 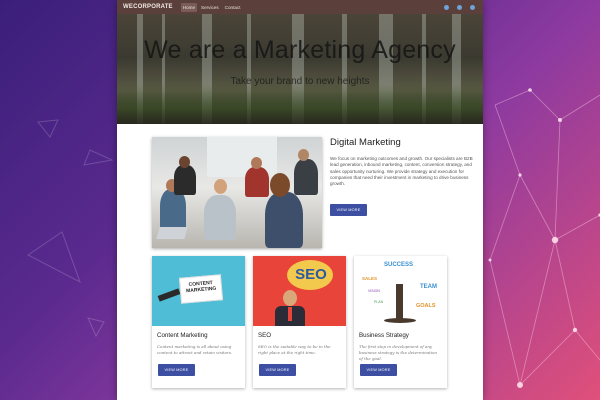 What do you see at coordinates (300, 50) in the screenshot?
I see `hero-title: We are a Marketing Agency` at bounding box center [300, 50].